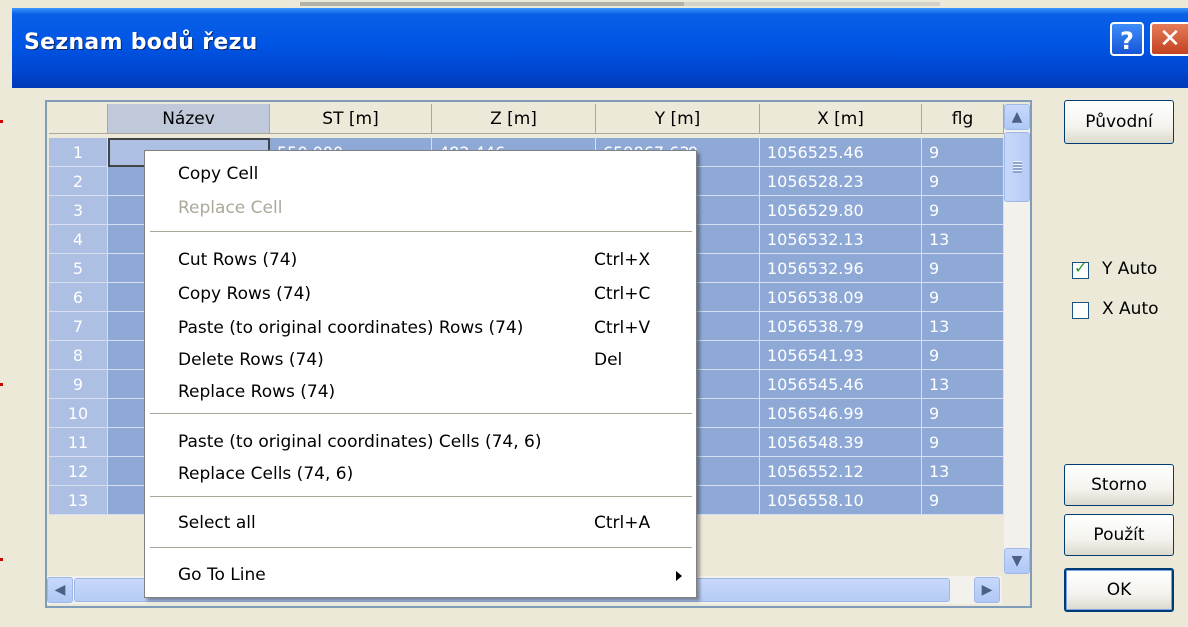 This screenshot has height=627, width=1188. What do you see at coordinates (1017, 117) in the screenshot?
I see `scroll-up-button: ▲` at bounding box center [1017, 117].